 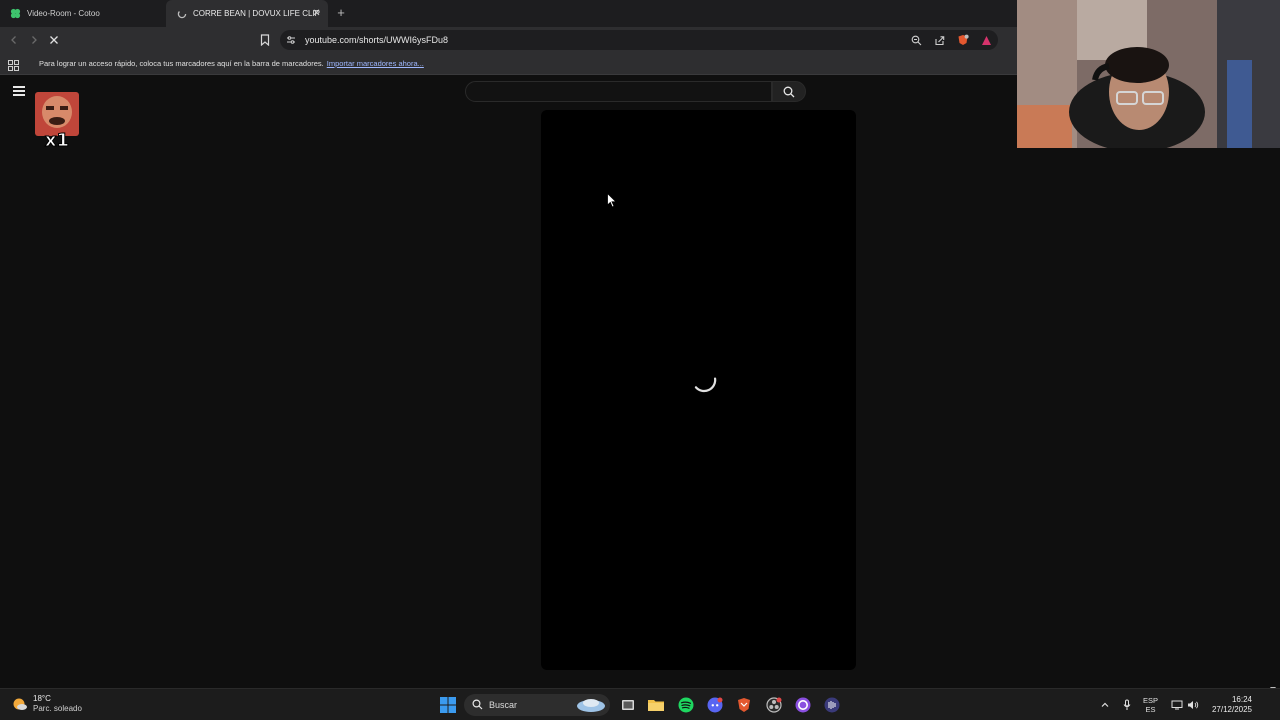 What do you see at coordinates (591, 705) in the screenshot?
I see `search-highlight-icon` at bounding box center [591, 705].